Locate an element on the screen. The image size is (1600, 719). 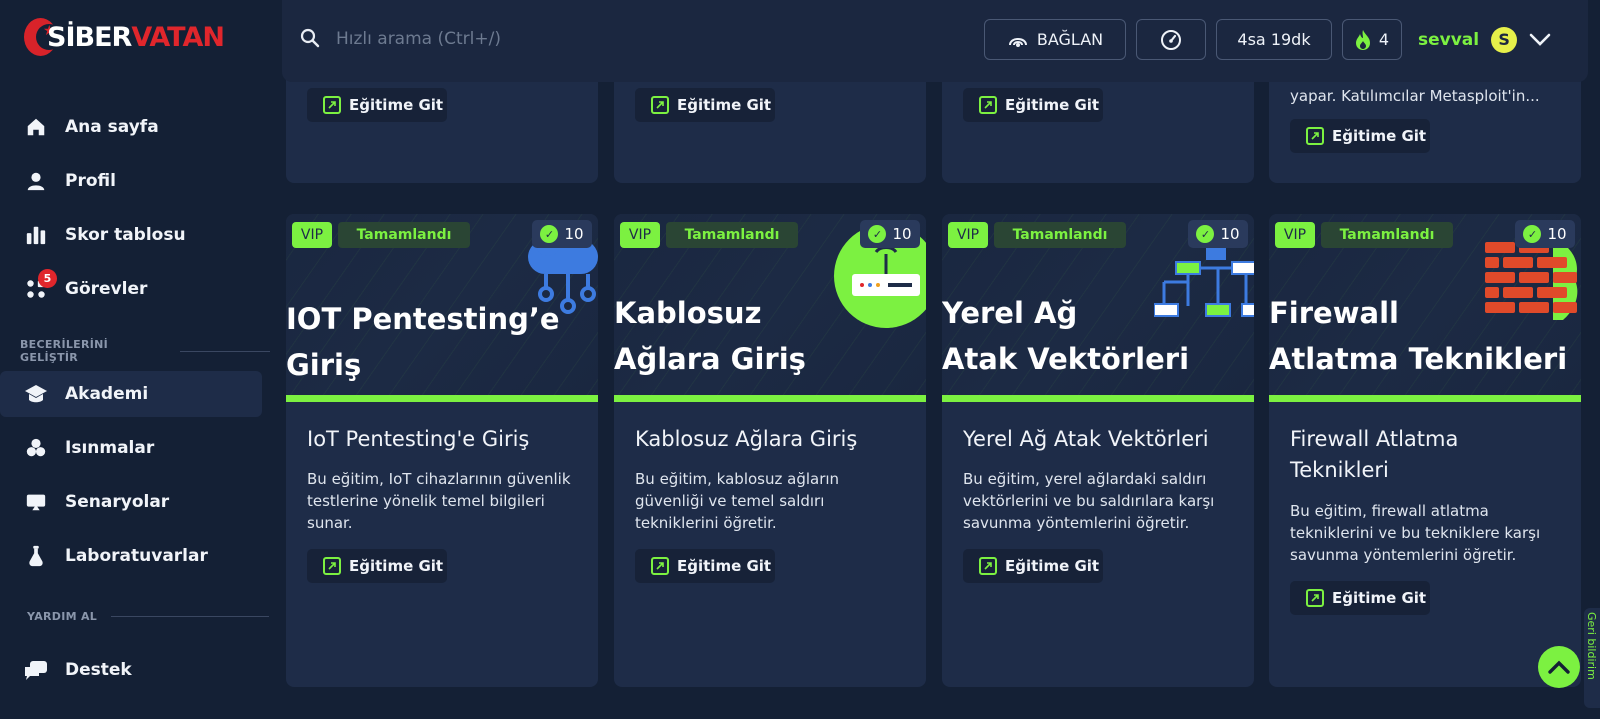
sidebar-item-label: Görevler is located at coordinates (106, 289).